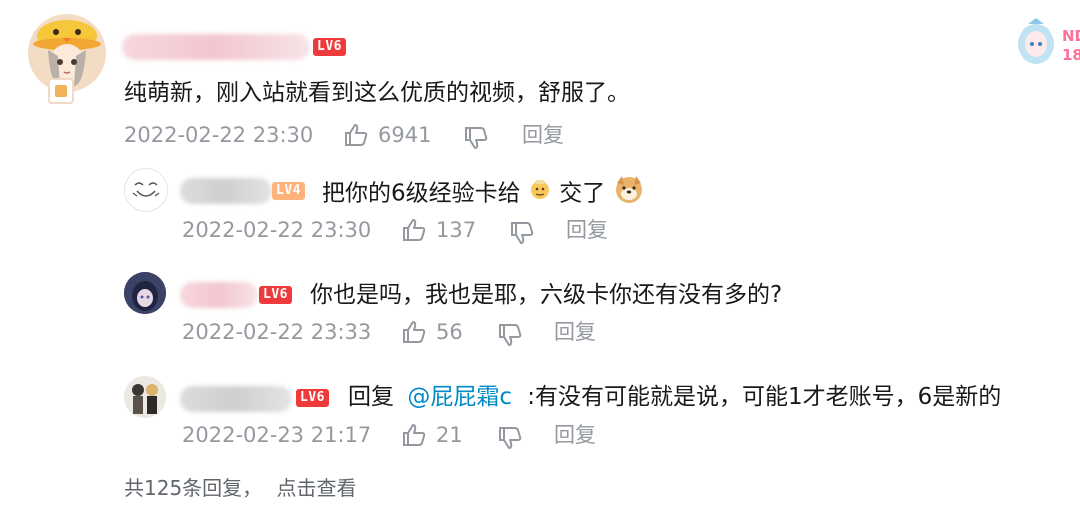 This screenshot has width=1080, height=514. Describe the element at coordinates (226, 191) in the screenshot. I see `reply-1-username` at that location.